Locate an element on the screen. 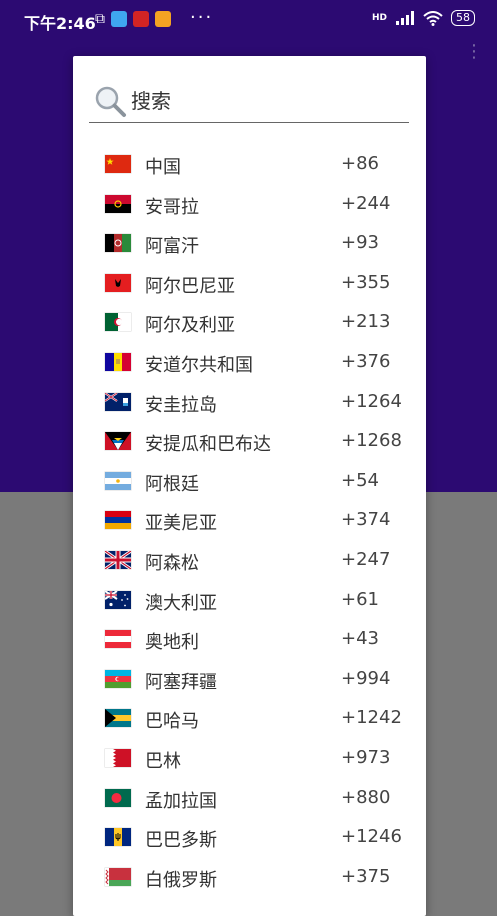 The height and width of the screenshot is (916, 497). country-name: 阿塞拜疆 is located at coordinates (181, 682).